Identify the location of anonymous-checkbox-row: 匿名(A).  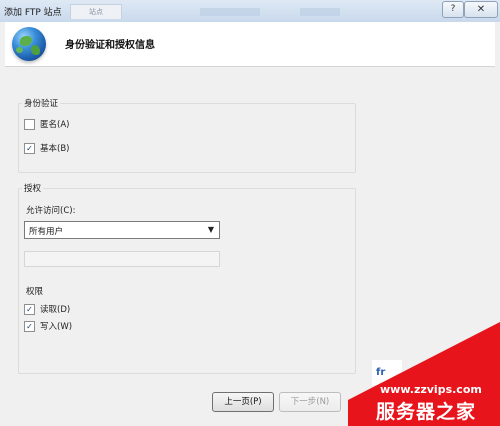
(46, 124).